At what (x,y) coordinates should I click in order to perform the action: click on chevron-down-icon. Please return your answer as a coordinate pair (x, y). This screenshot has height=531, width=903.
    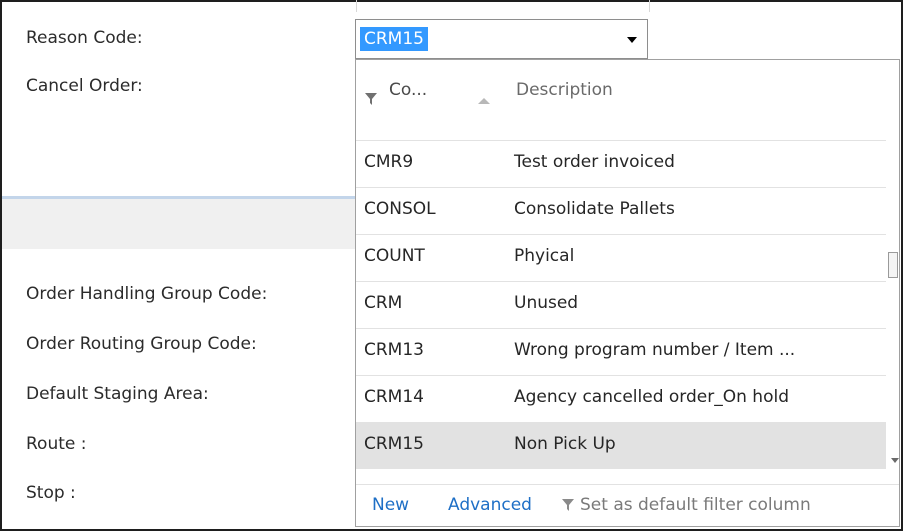
    Looking at the image, I should click on (632, 40).